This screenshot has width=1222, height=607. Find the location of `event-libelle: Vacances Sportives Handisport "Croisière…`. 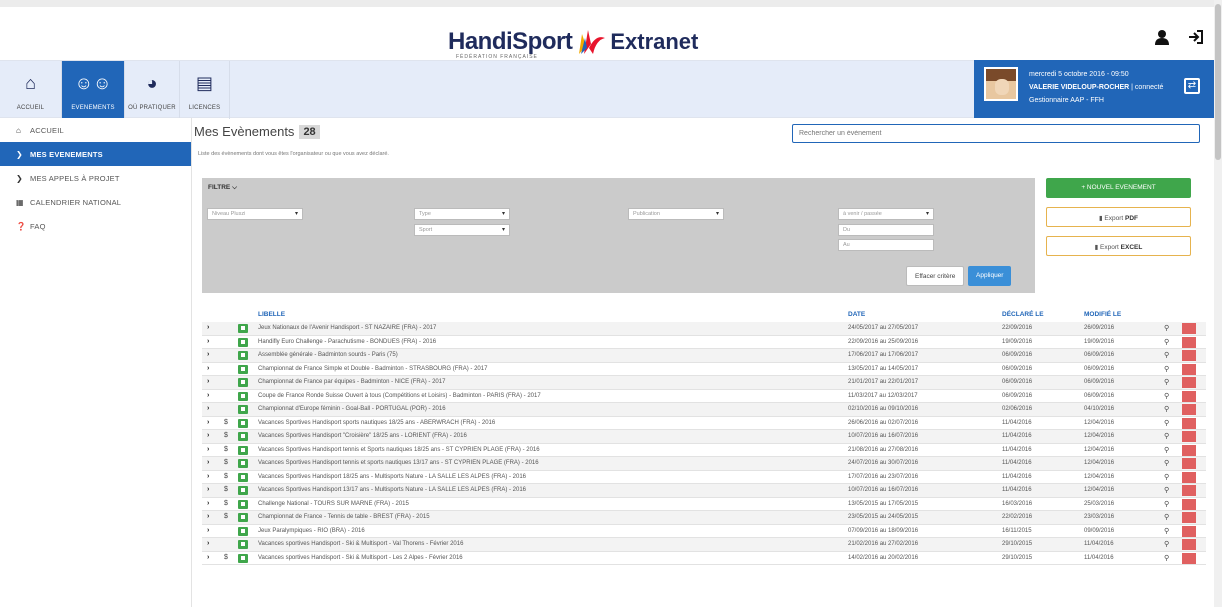

event-libelle: Vacances Sportives Handisport "Croisière… is located at coordinates (362, 436).